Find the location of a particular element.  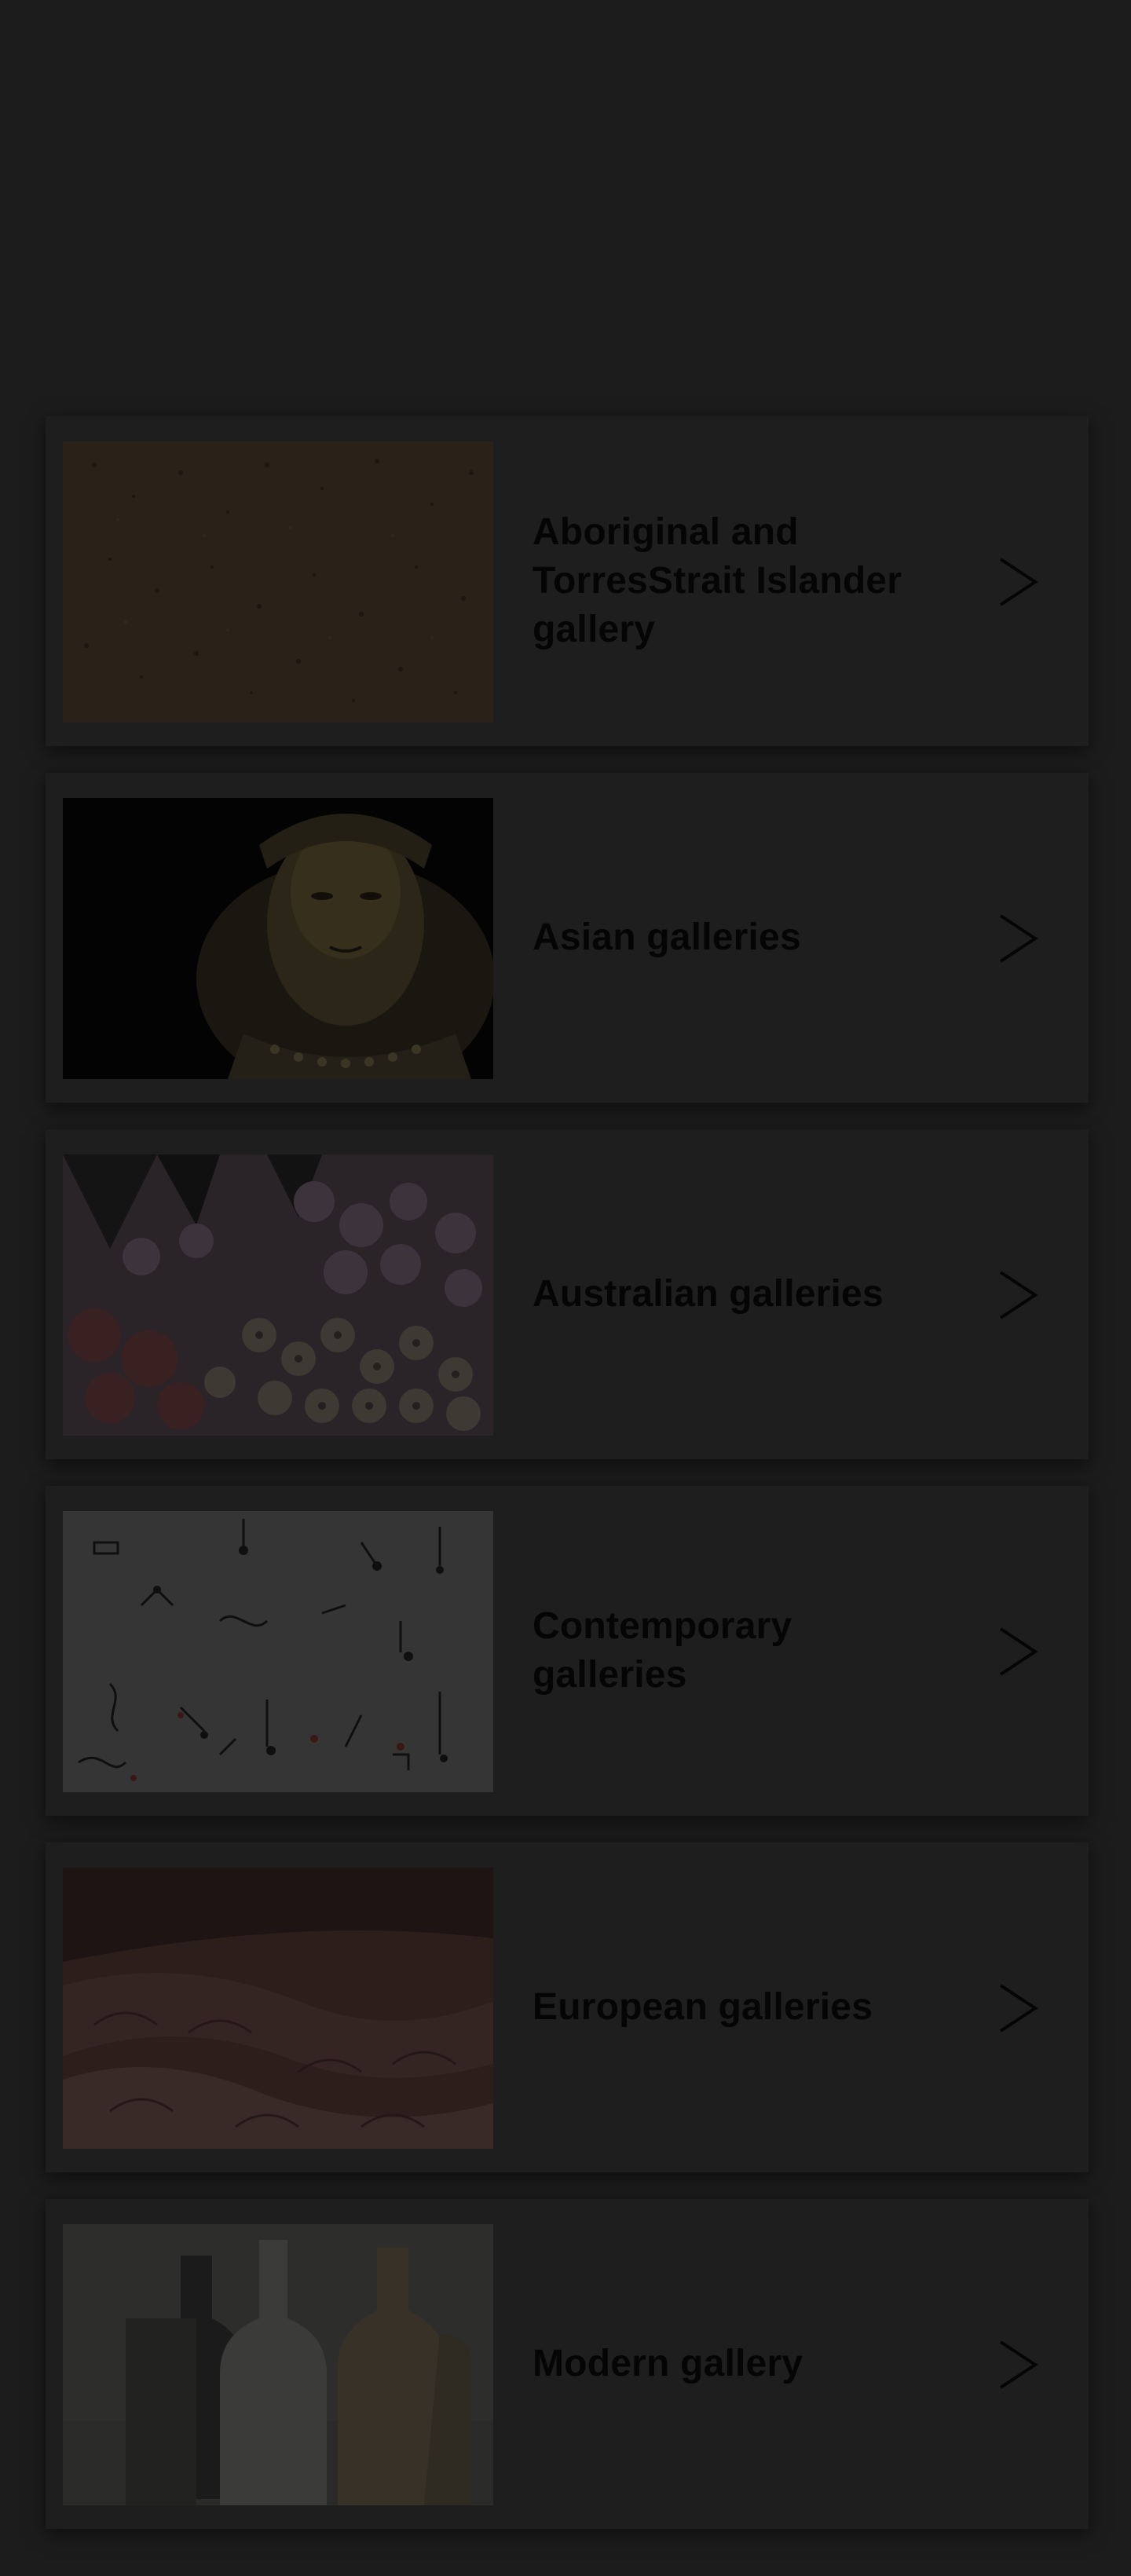

gallery-card-contemporary: Contemporary galleries is located at coordinates (567, 1651).